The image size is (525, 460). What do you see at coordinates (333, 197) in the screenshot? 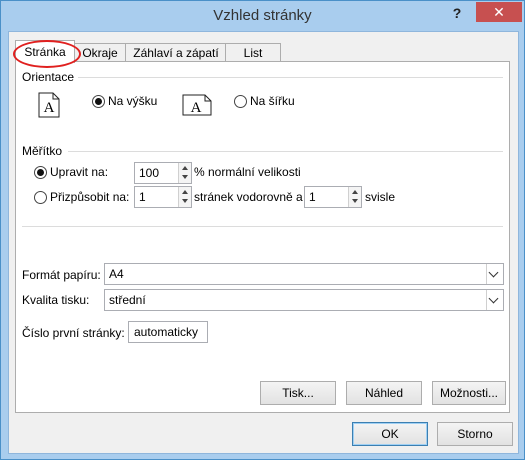
I see `fit-tall-spinner: 1` at bounding box center [333, 197].